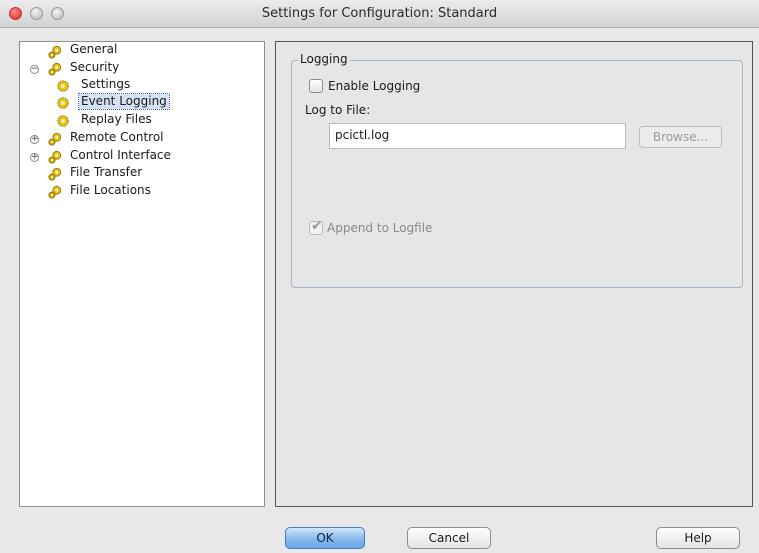  Describe the element at coordinates (124, 101) in the screenshot. I see `tree-item-label: Event Logging` at that location.